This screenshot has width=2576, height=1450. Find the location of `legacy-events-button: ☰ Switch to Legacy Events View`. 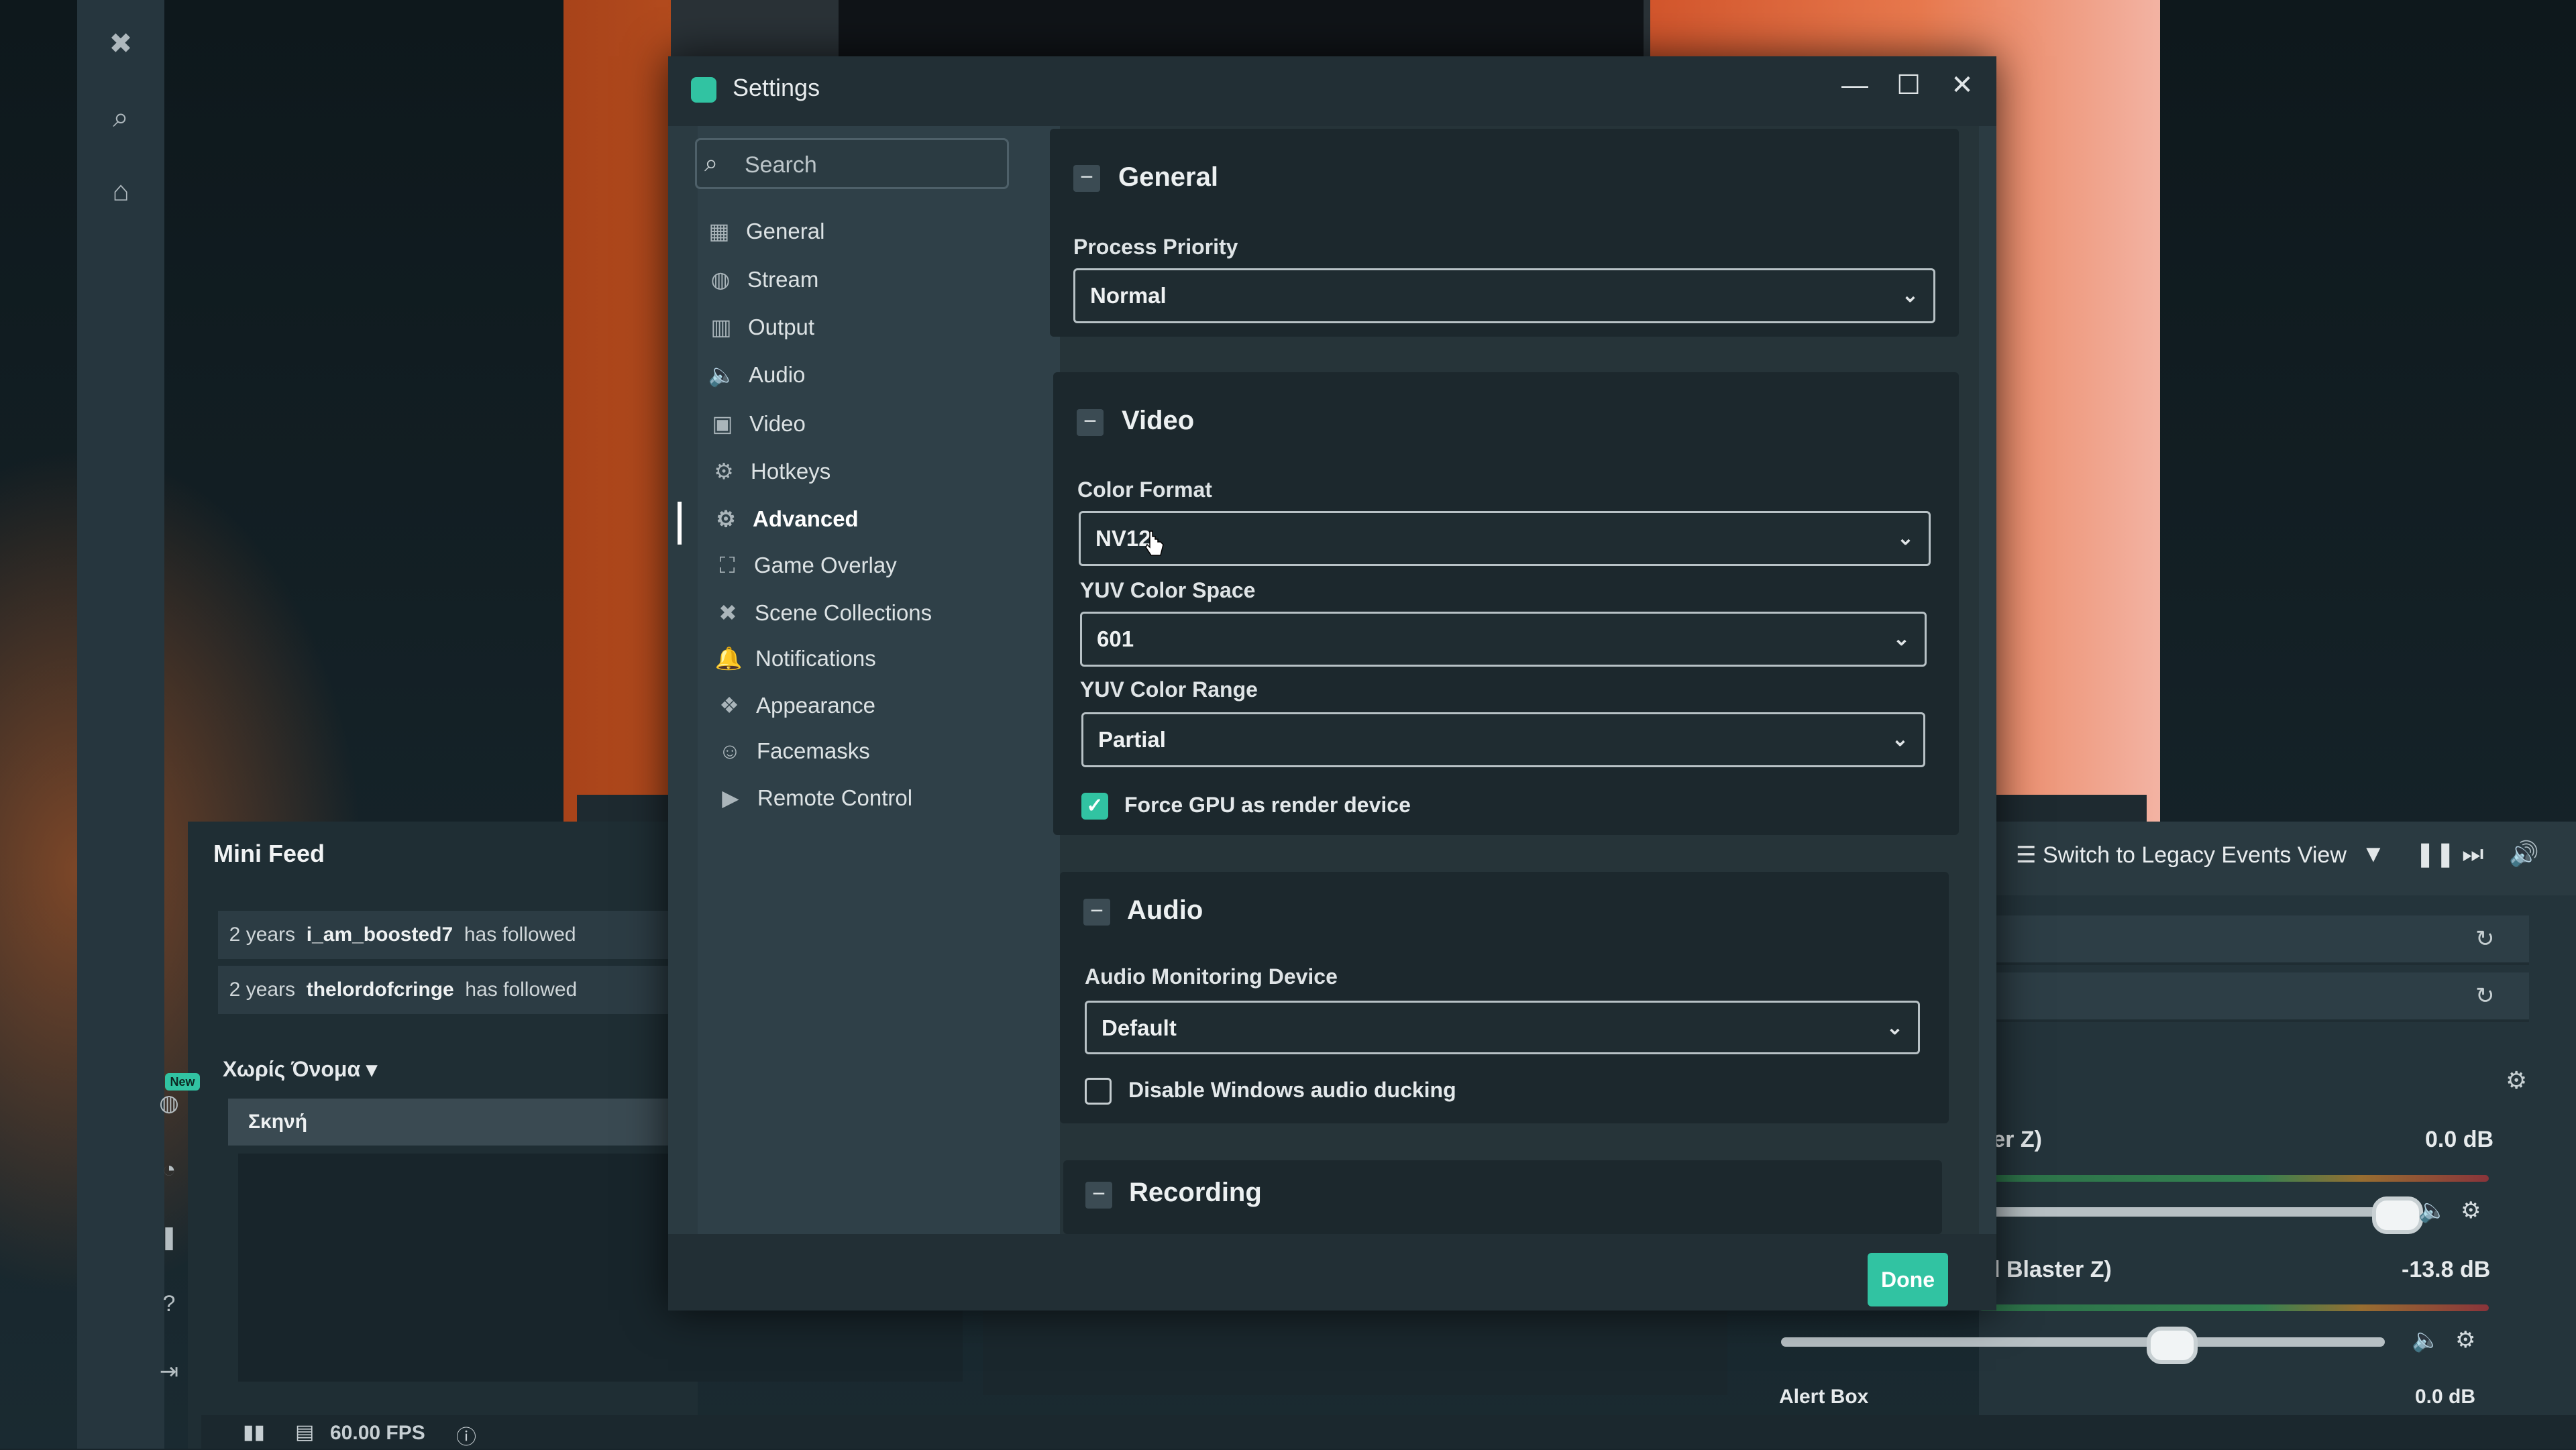

legacy-events-button: ☰ Switch to Legacy Events View is located at coordinates (2181, 855).